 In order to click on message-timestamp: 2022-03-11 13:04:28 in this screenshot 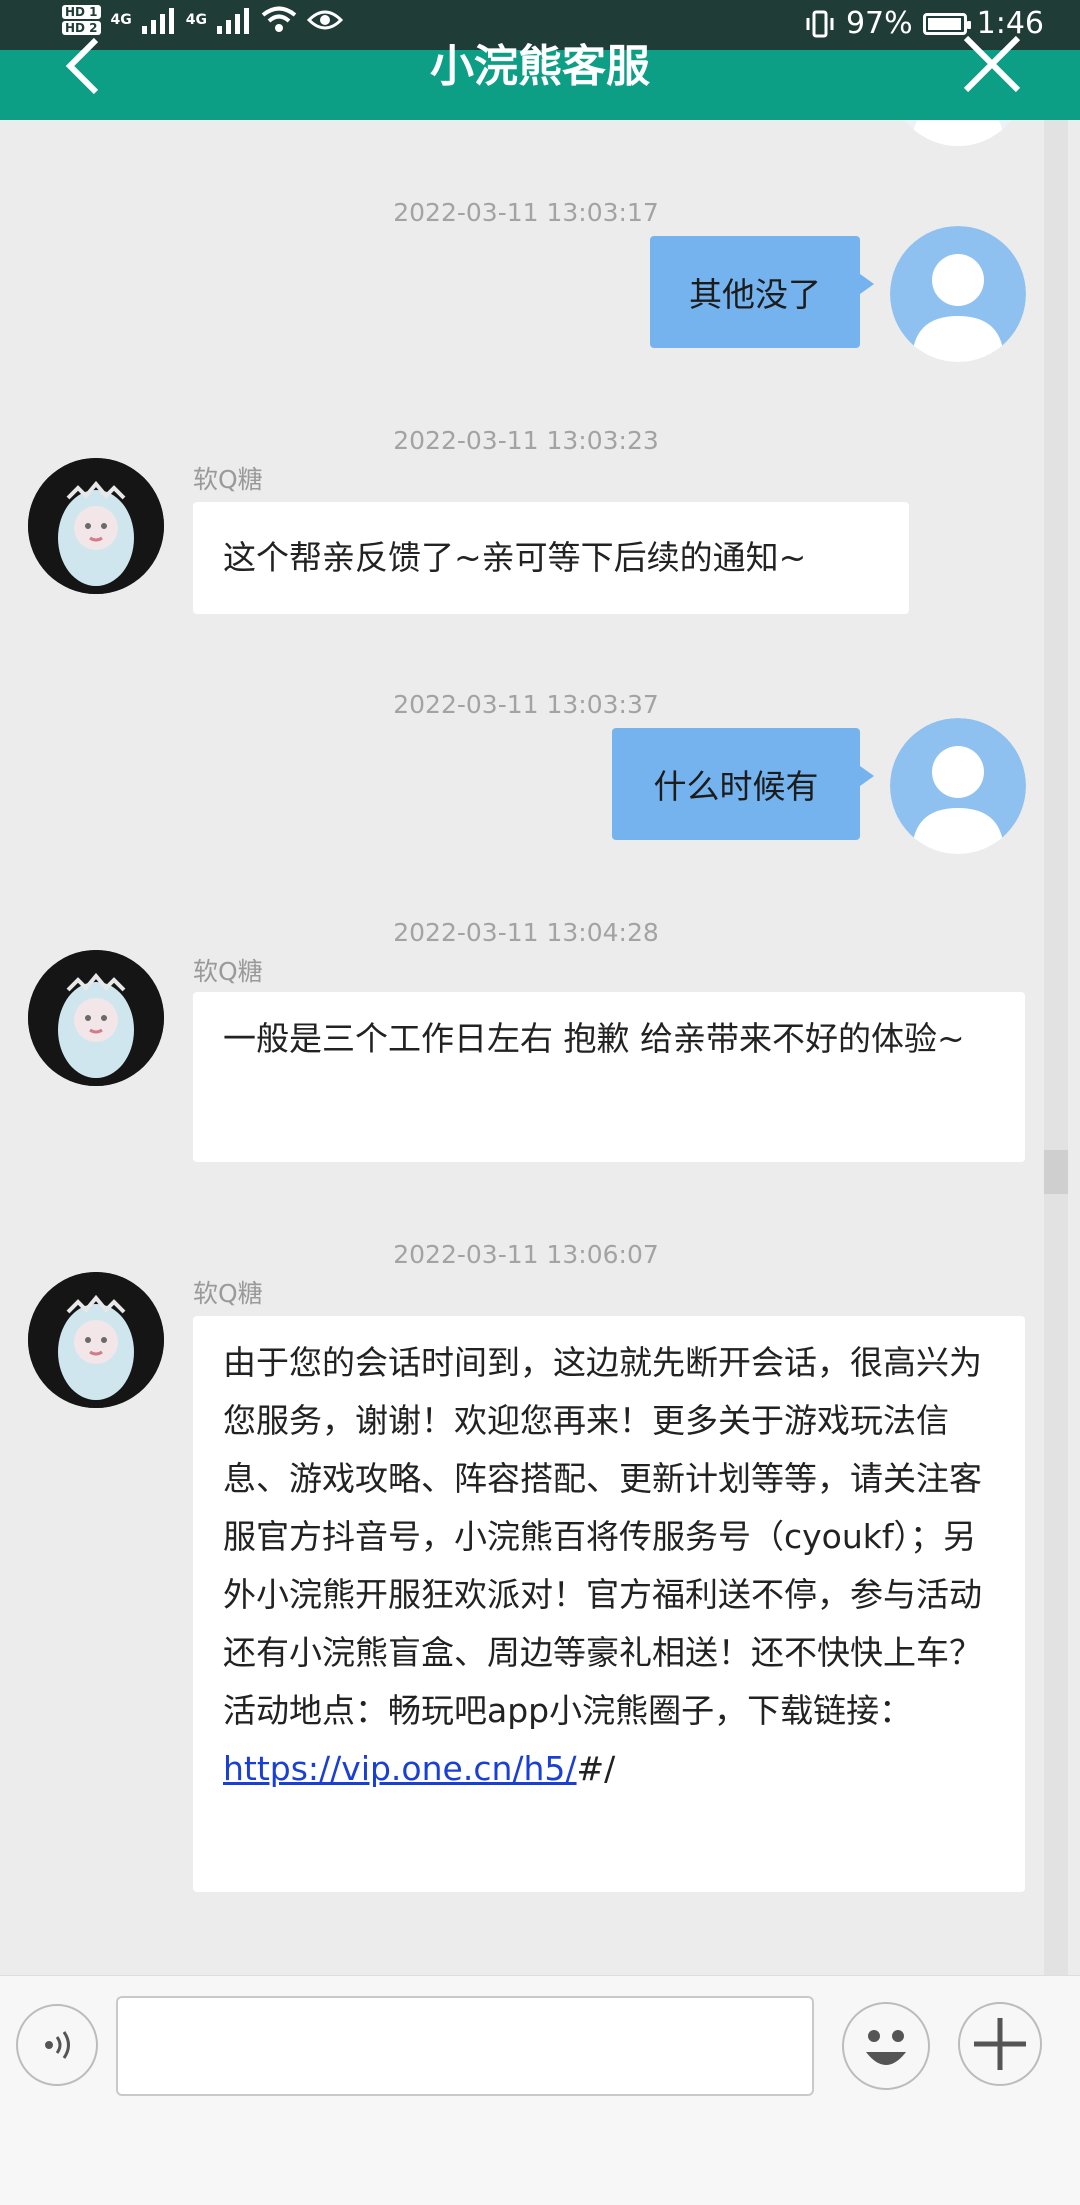, I will do `click(526, 932)`.